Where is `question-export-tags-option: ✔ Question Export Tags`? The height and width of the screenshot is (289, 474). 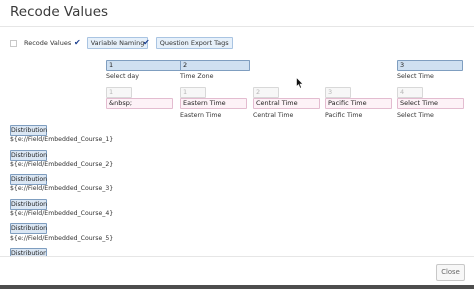
question-export-tags-option: ✔ Question Export Tags is located at coordinates (188, 43).